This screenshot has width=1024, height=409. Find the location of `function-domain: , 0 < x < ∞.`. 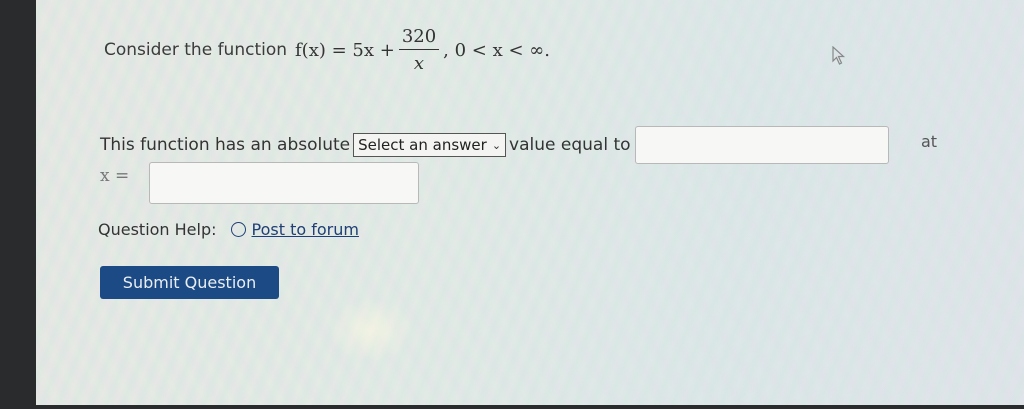

function-domain: , 0 < x < ∞. is located at coordinates (496, 50).